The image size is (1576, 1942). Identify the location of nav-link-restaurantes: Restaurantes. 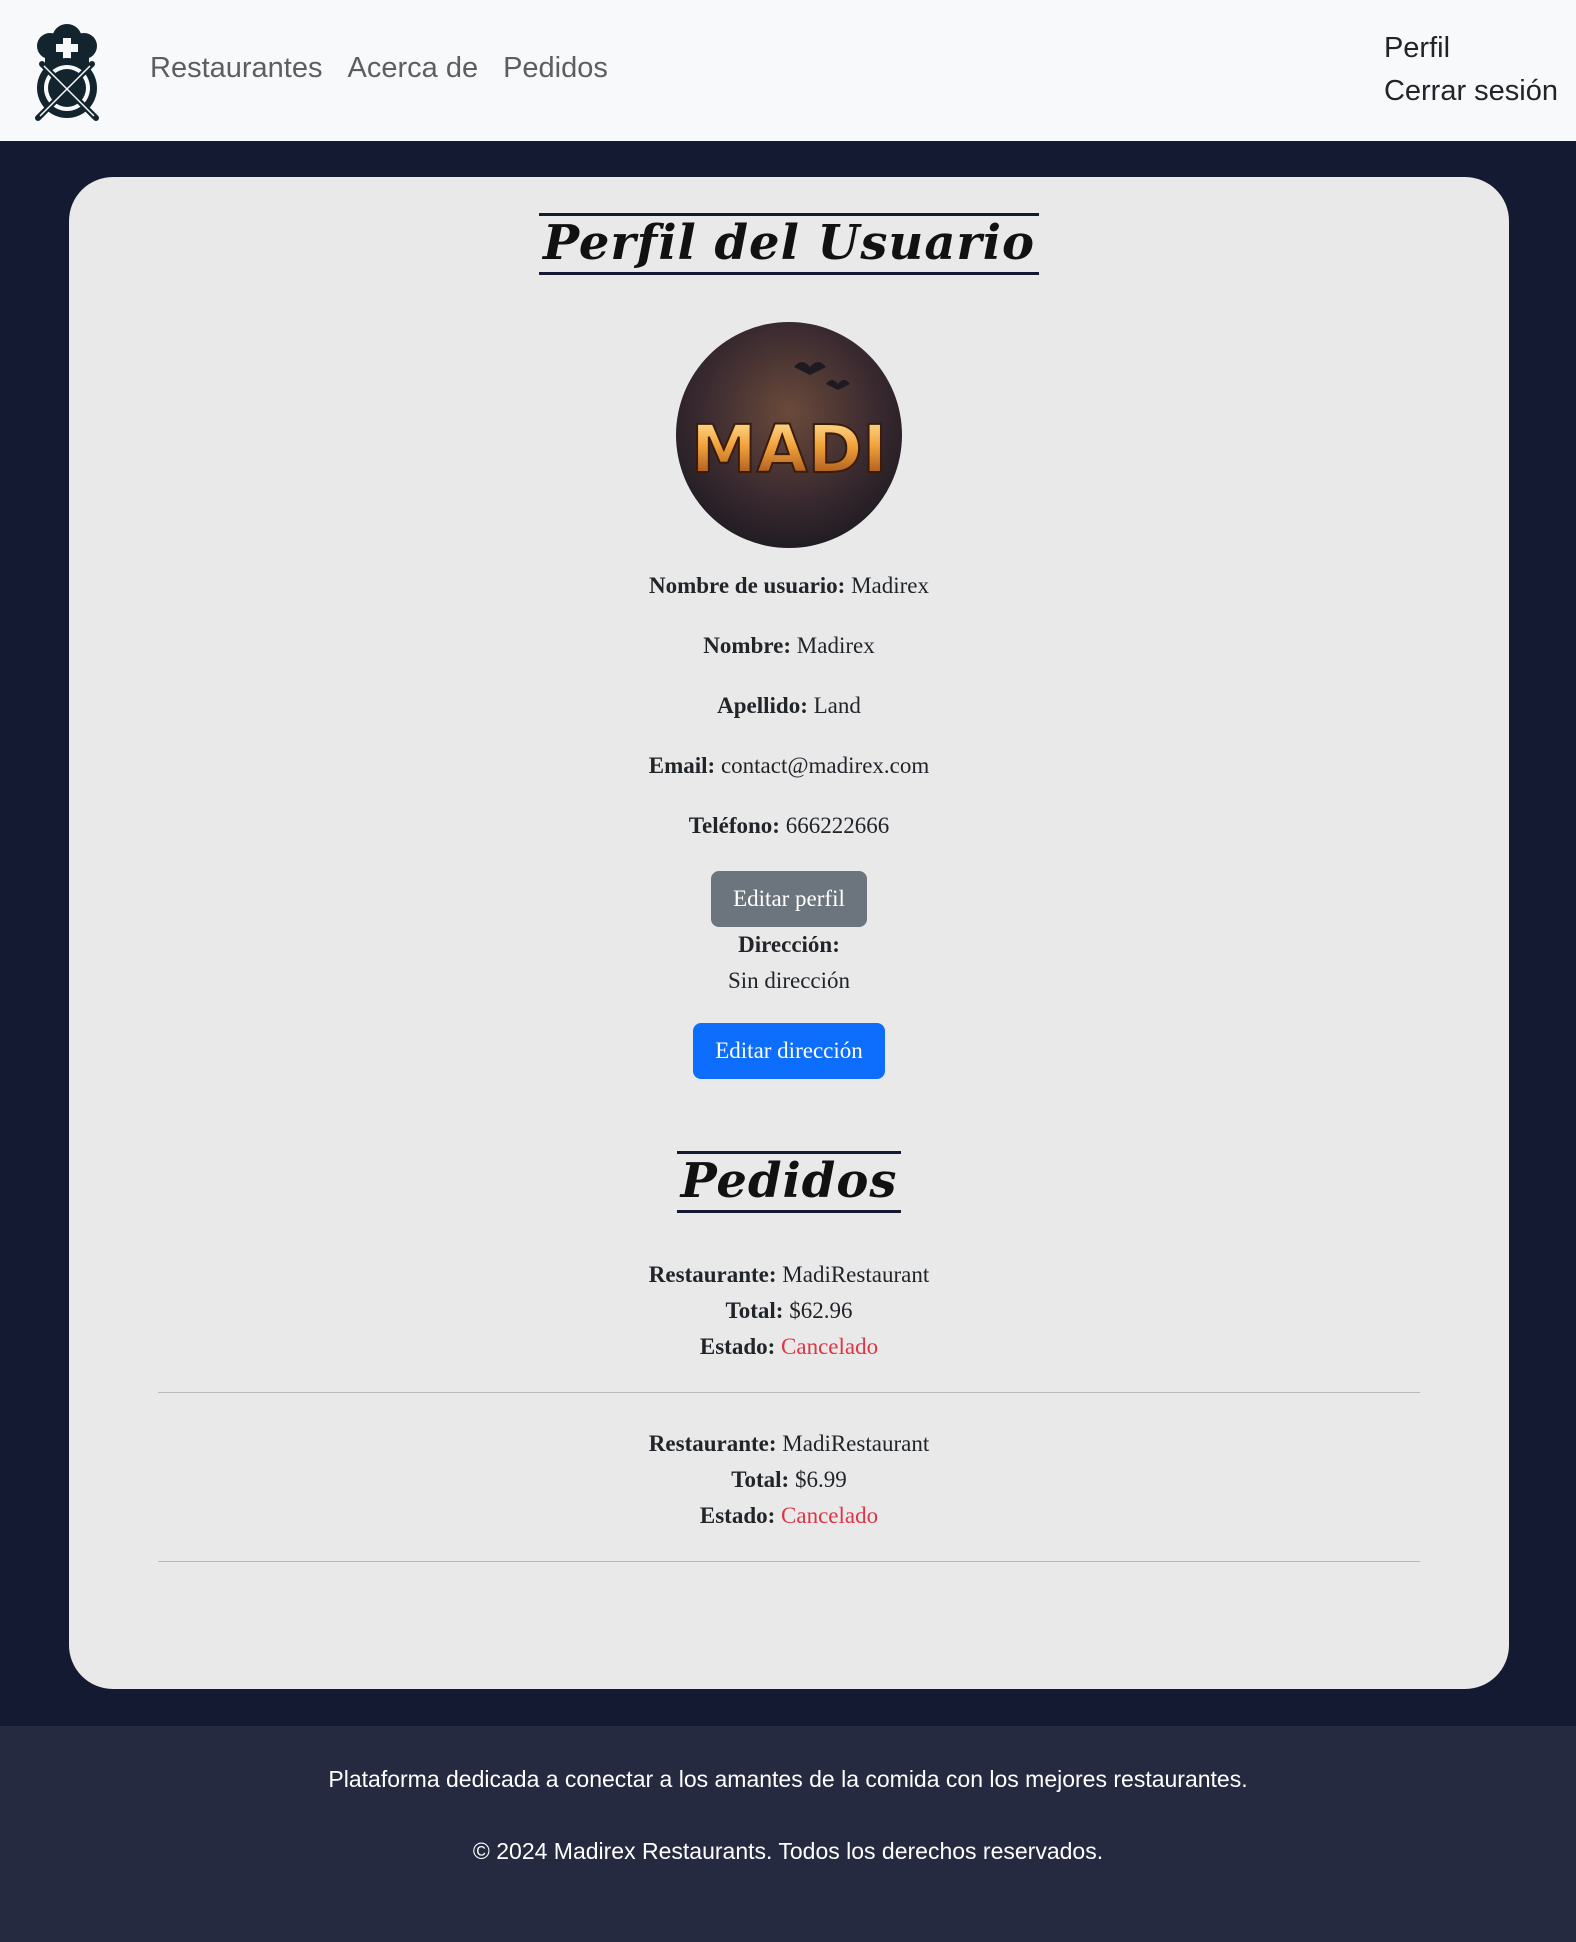
(236, 68).